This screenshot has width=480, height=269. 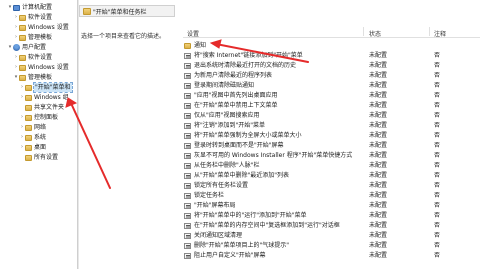 I want to click on table-row: 将"开始"菜单中的"运行"添加到"开始"菜单 未配置 否, so click(x=331, y=215).